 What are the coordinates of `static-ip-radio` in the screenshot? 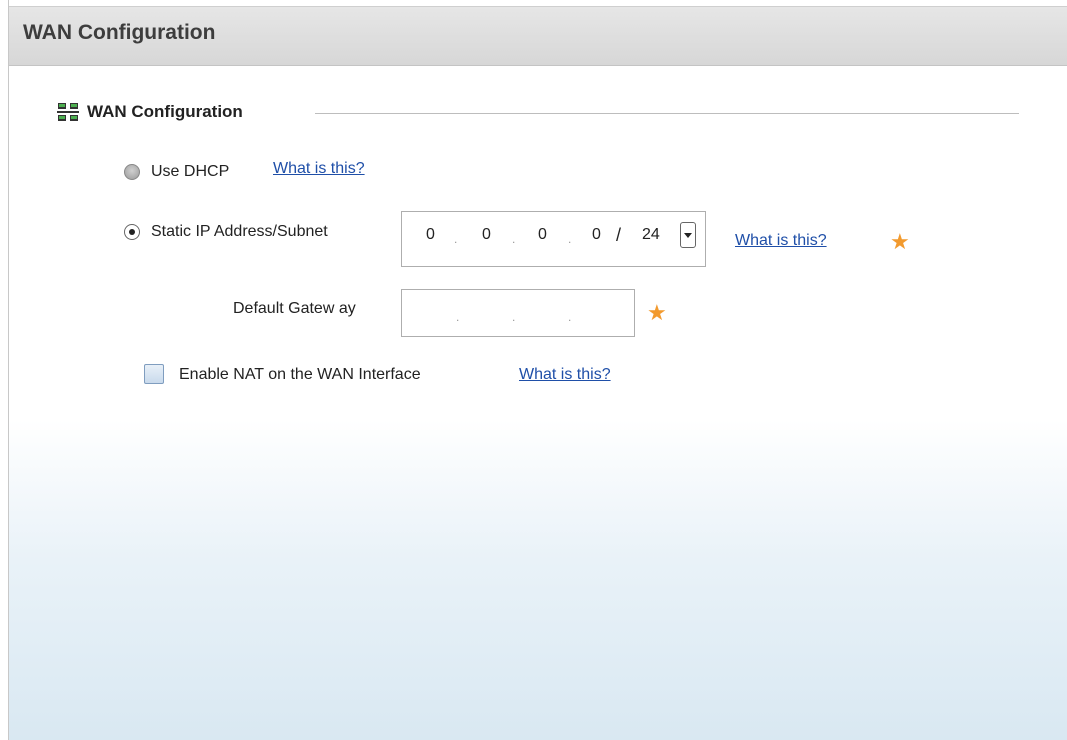 It's located at (132, 232).